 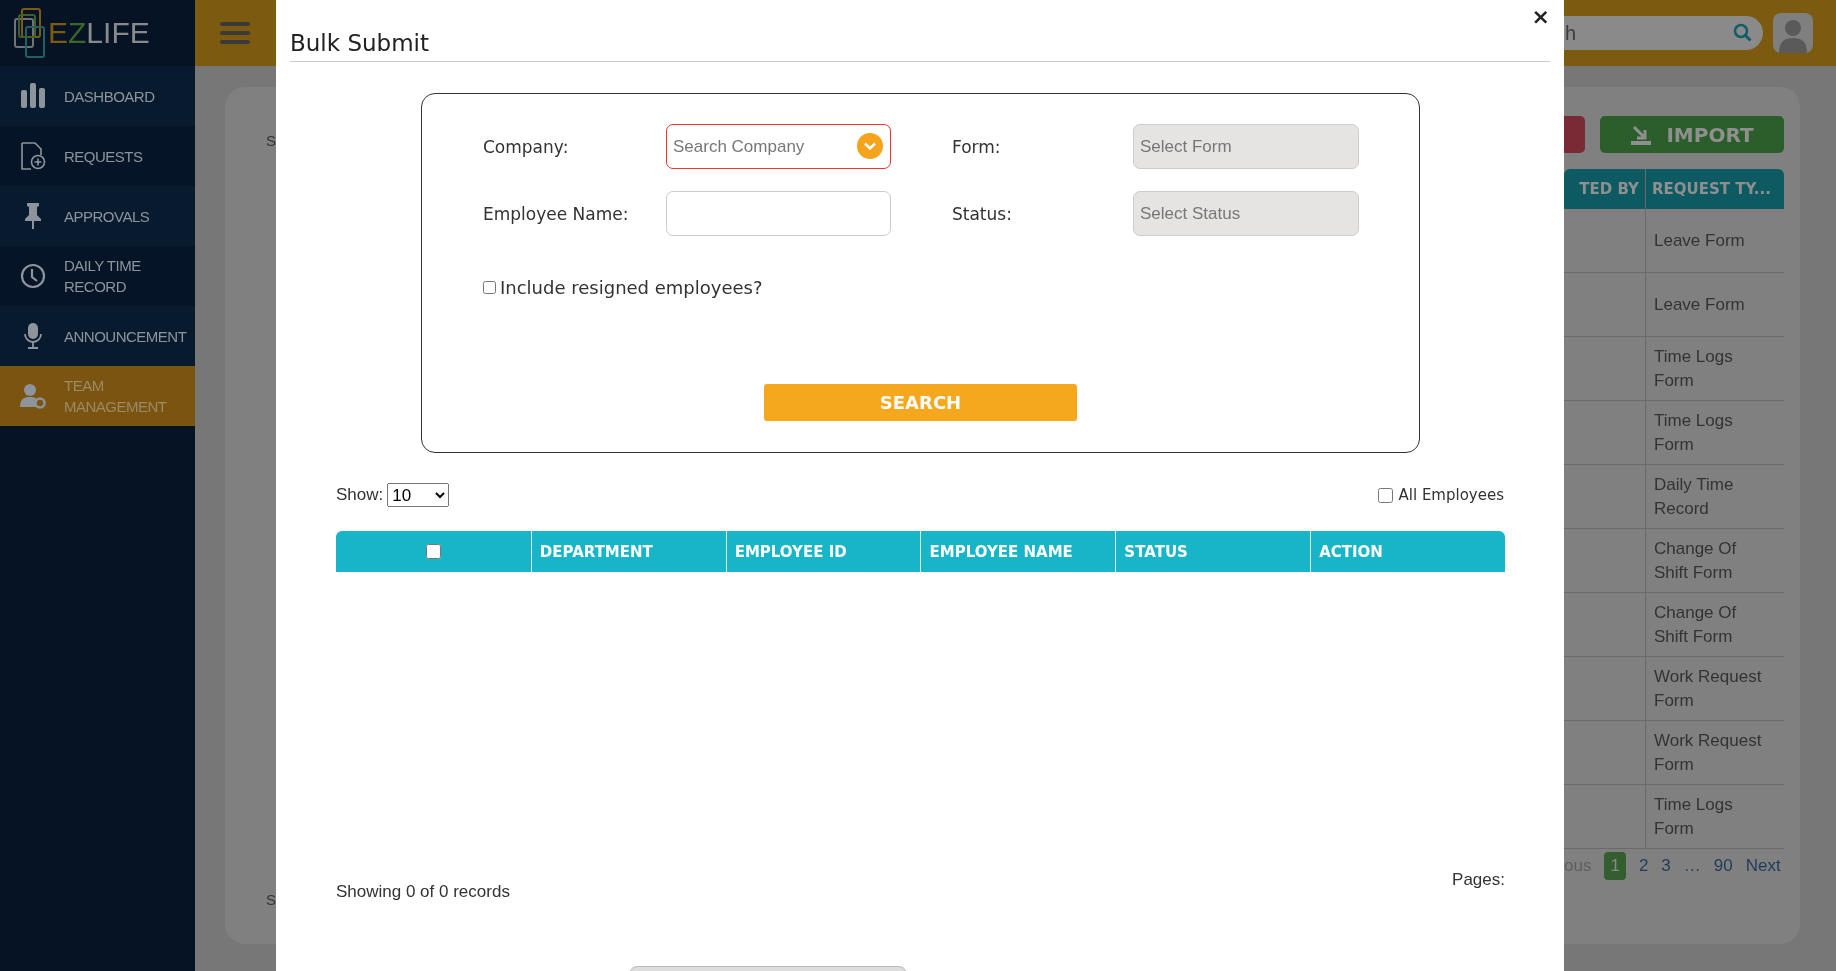 I want to click on page-size-select: 10, so click(x=418, y=495).